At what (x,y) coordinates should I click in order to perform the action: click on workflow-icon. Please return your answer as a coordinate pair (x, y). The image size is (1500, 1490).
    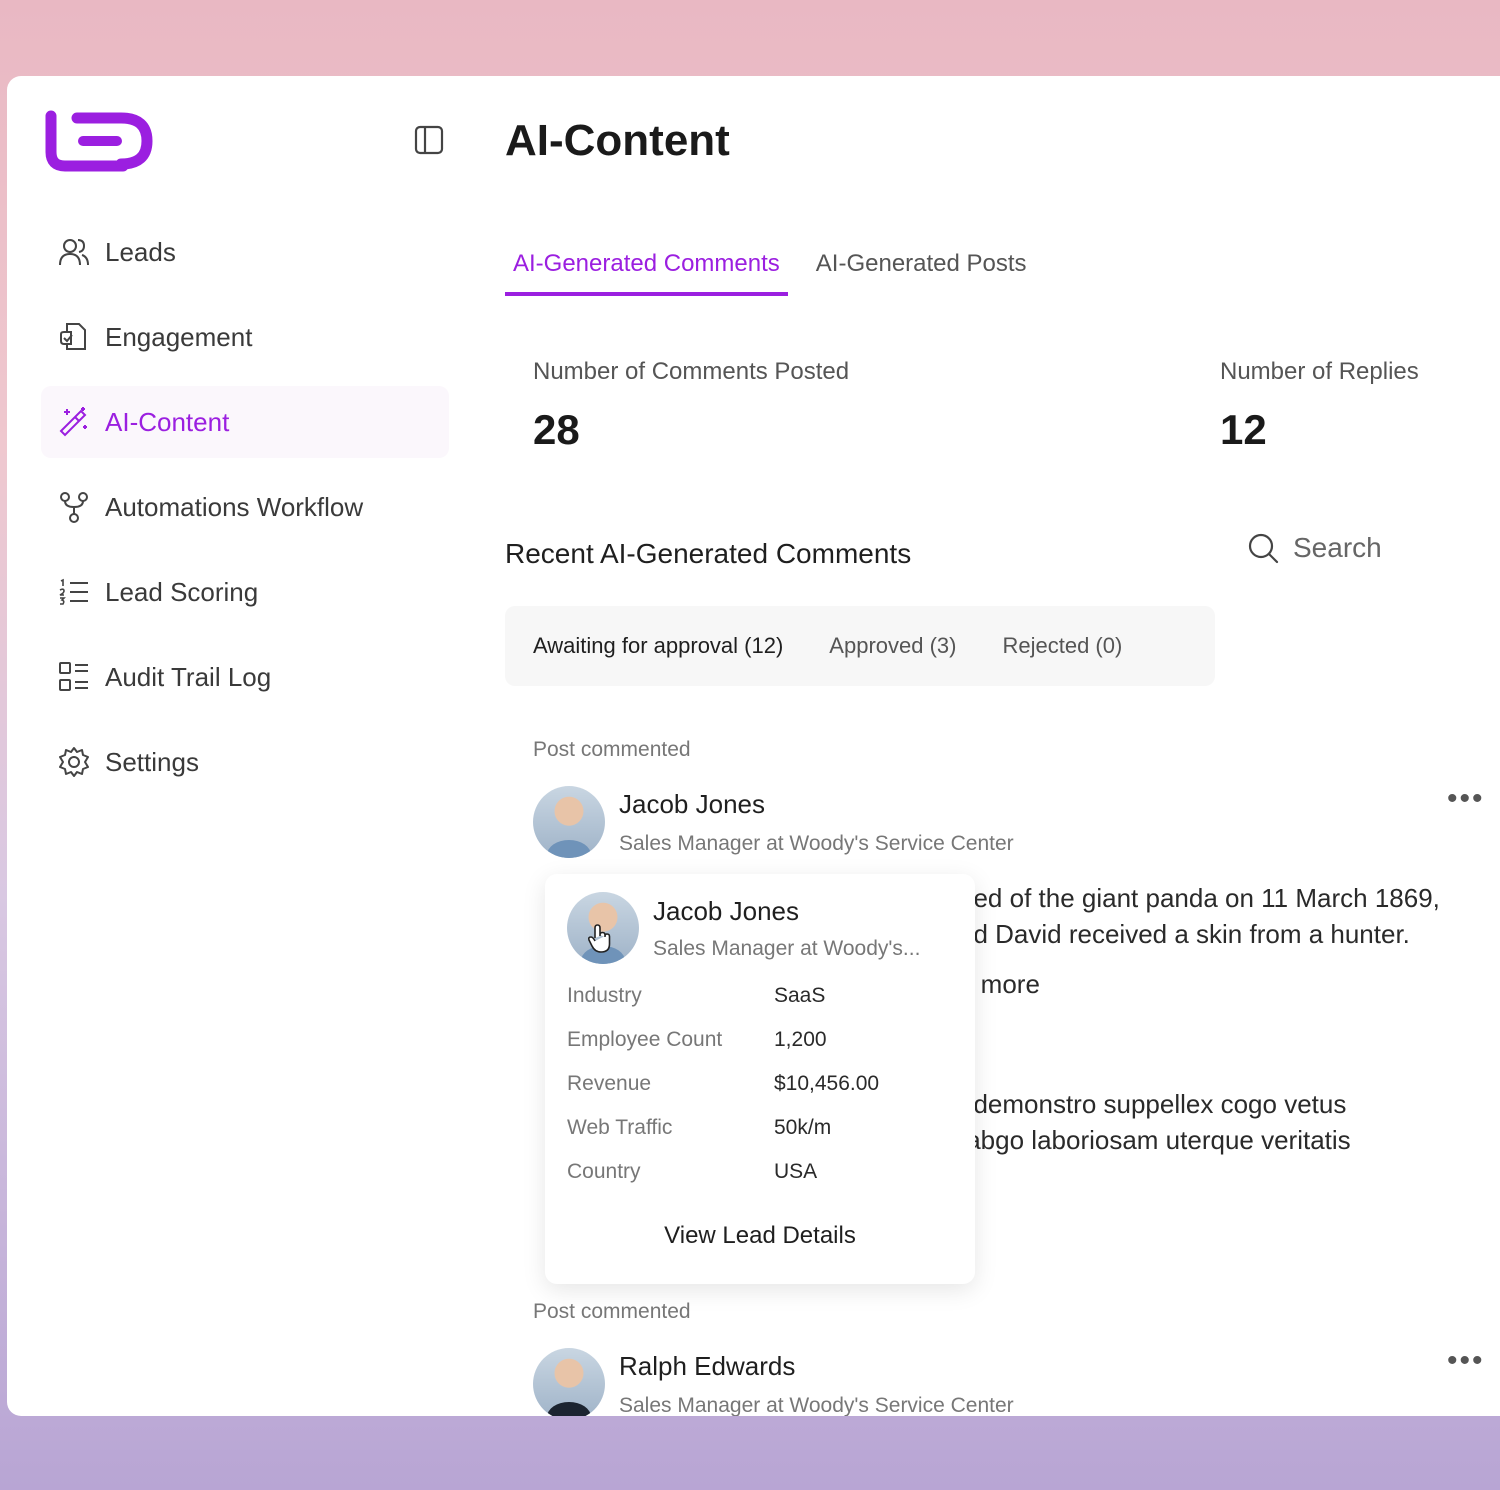
    Looking at the image, I should click on (74, 507).